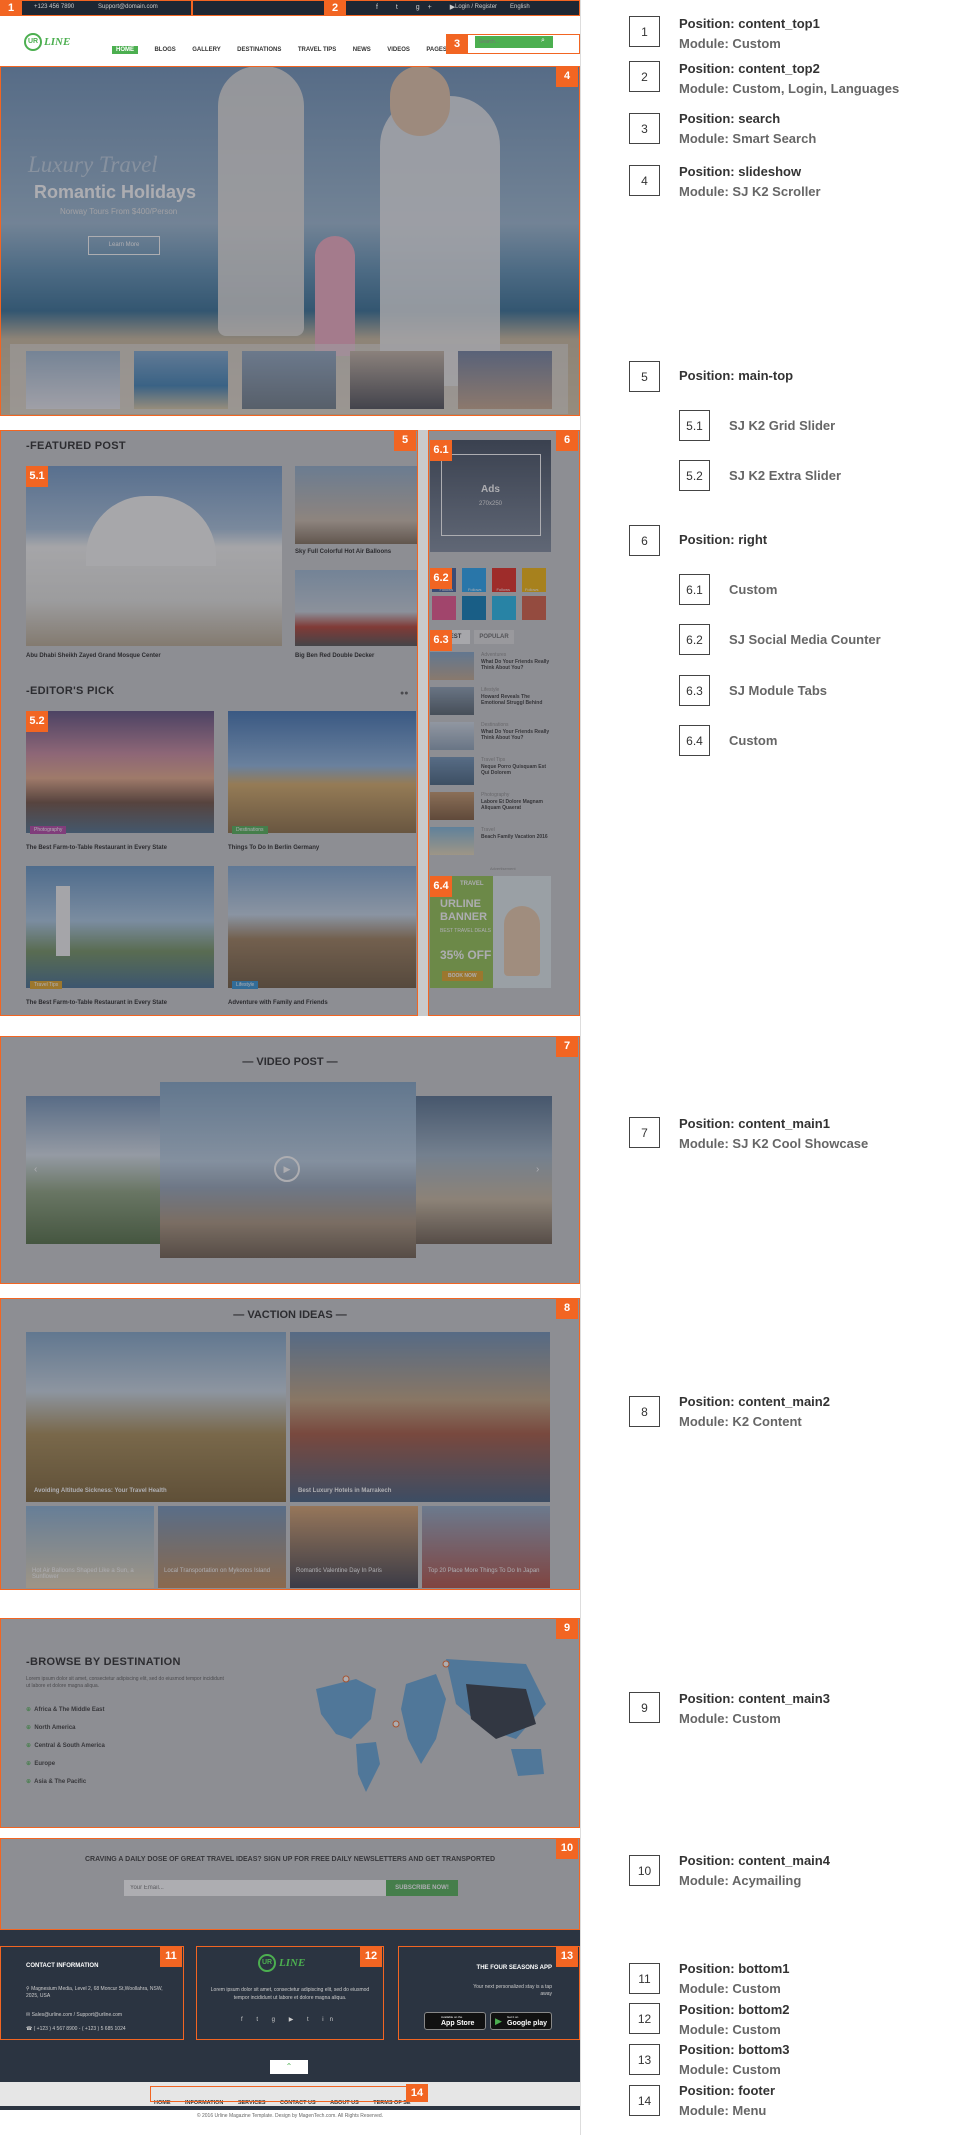 This screenshot has height=2135, width=980. Describe the element at coordinates (774, 1143) in the screenshot. I see `legend-module: Module: SJ K2 Cool Showcase` at that location.